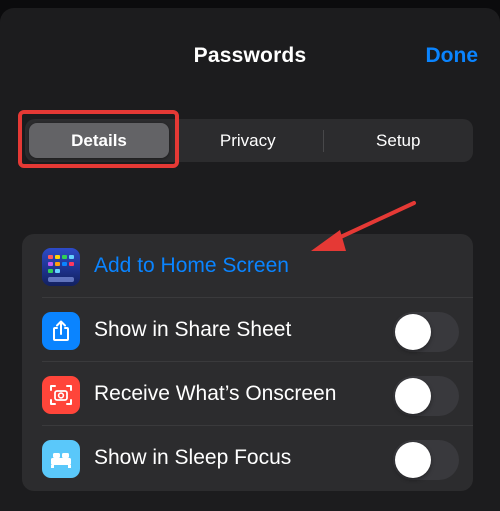  I want to click on annotation-arrow-icon, so click(363, 226).